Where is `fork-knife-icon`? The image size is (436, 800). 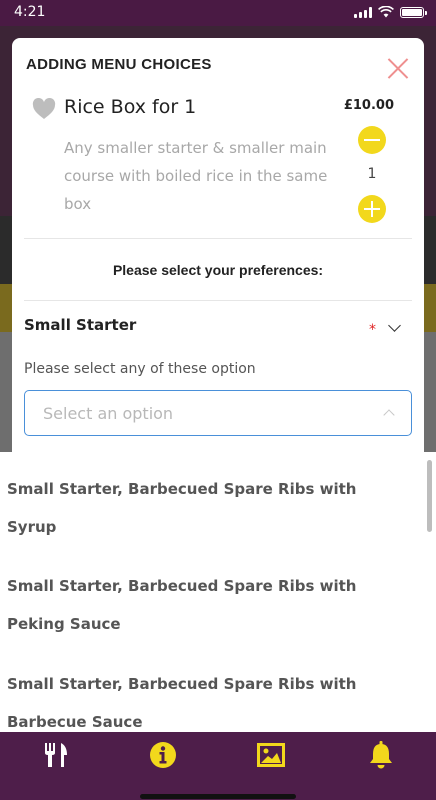 fork-knife-icon is located at coordinates (56, 755).